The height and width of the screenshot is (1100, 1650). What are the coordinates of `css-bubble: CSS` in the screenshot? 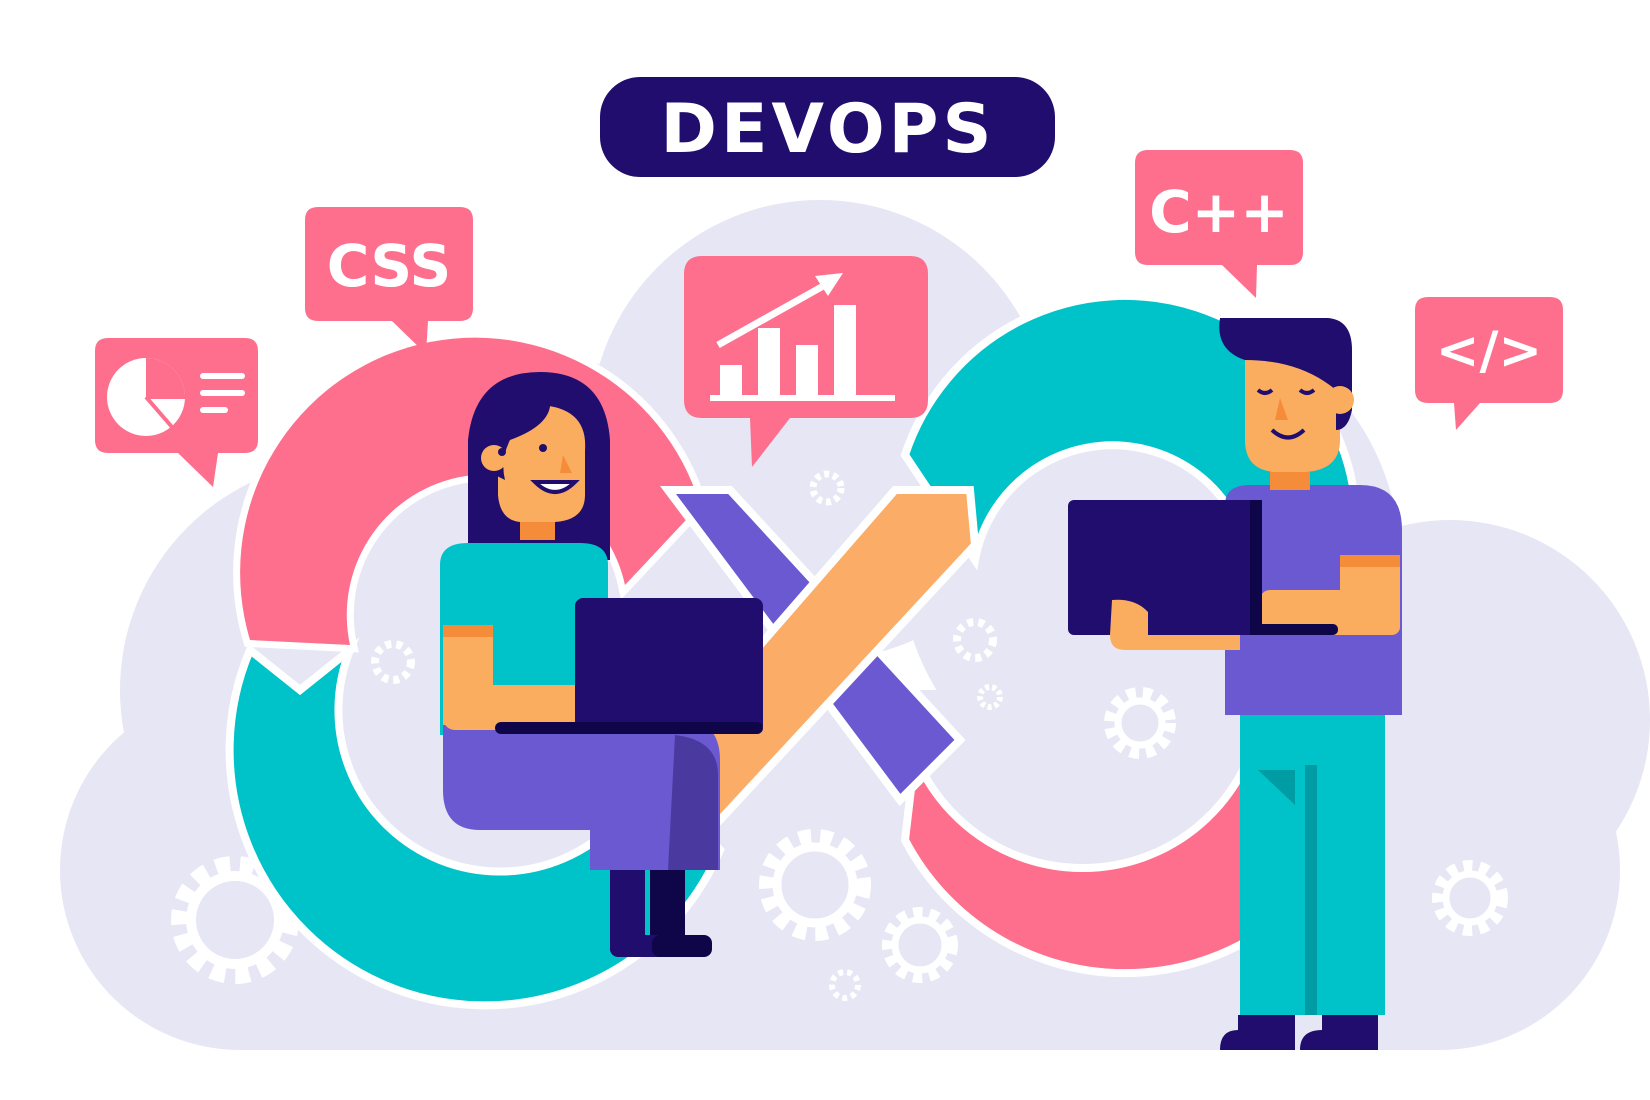 It's located at (389, 280).